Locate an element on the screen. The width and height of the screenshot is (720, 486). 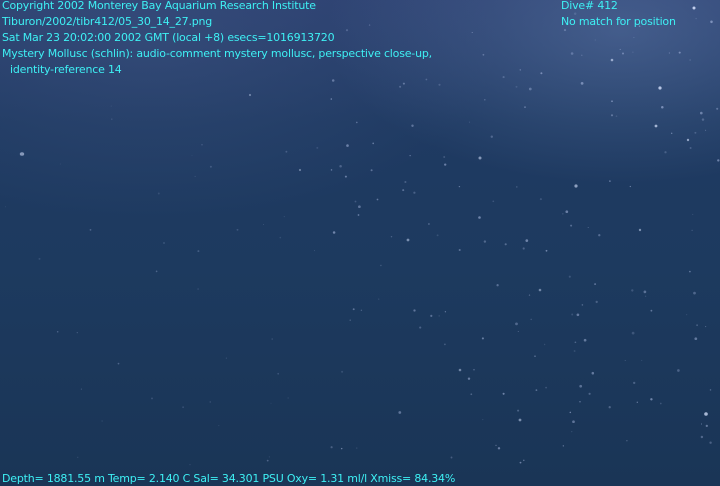
overlay-right-block: Dive# 412 No match for position is located at coordinates (618, 15).